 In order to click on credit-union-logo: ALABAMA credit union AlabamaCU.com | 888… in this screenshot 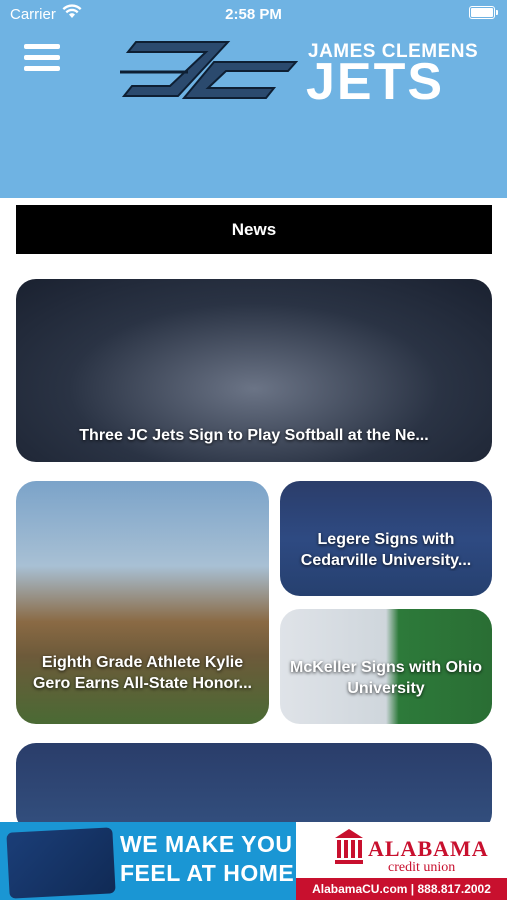, I will do `click(401, 861)`.